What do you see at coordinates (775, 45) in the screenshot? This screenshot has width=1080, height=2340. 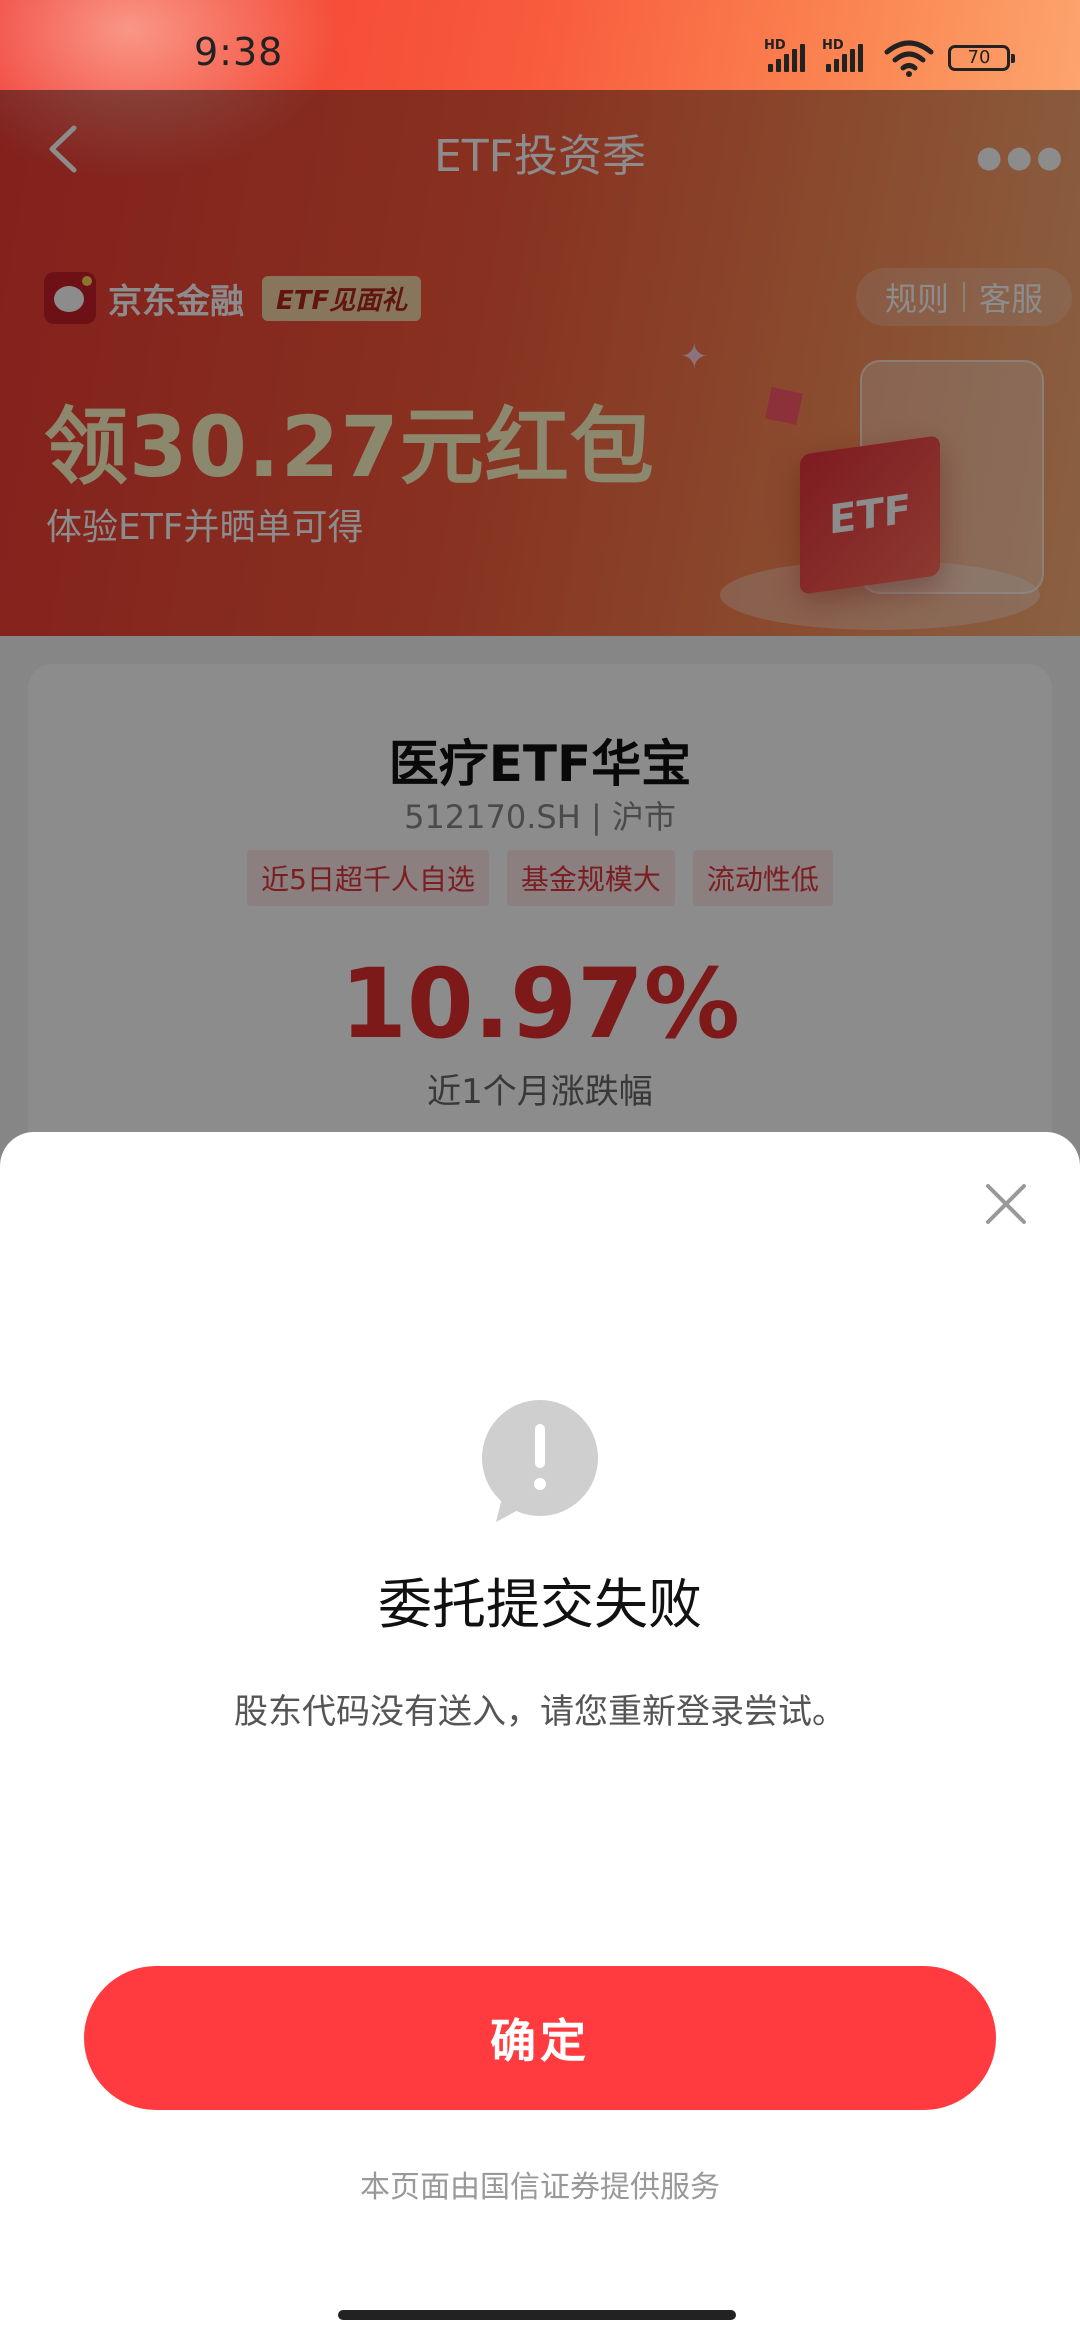 I see `signal-hd-label: HD` at bounding box center [775, 45].